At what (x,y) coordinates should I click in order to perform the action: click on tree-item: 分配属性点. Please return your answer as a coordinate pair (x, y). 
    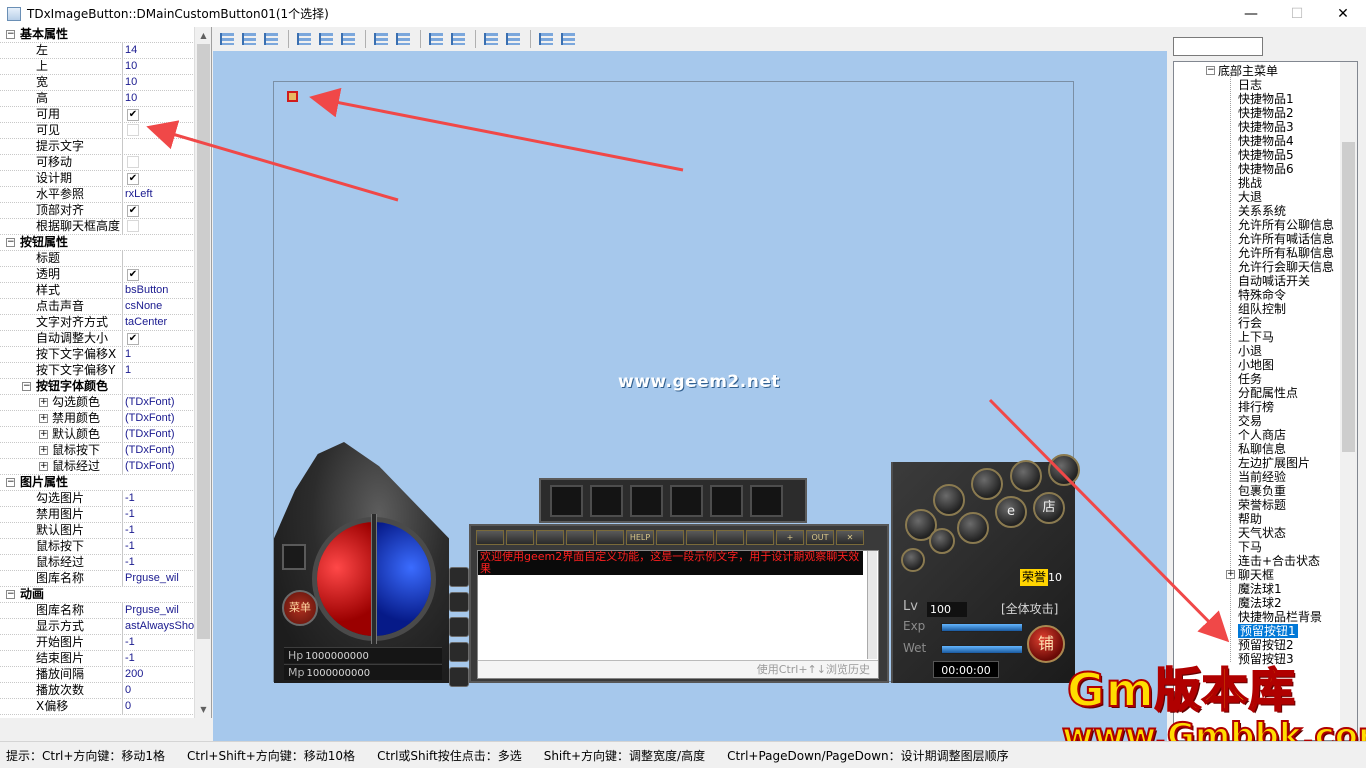
    Looking at the image, I should click on (1268, 393).